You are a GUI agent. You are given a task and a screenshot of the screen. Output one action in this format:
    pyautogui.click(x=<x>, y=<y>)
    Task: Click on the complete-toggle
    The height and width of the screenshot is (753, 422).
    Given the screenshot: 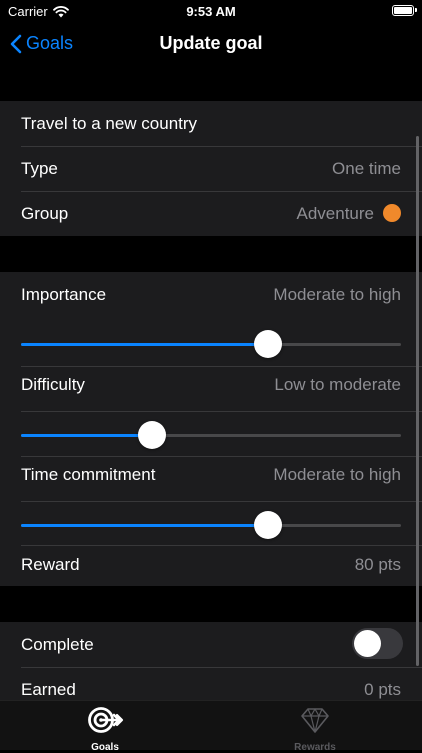 What is the action you would take?
    pyautogui.click(x=377, y=643)
    